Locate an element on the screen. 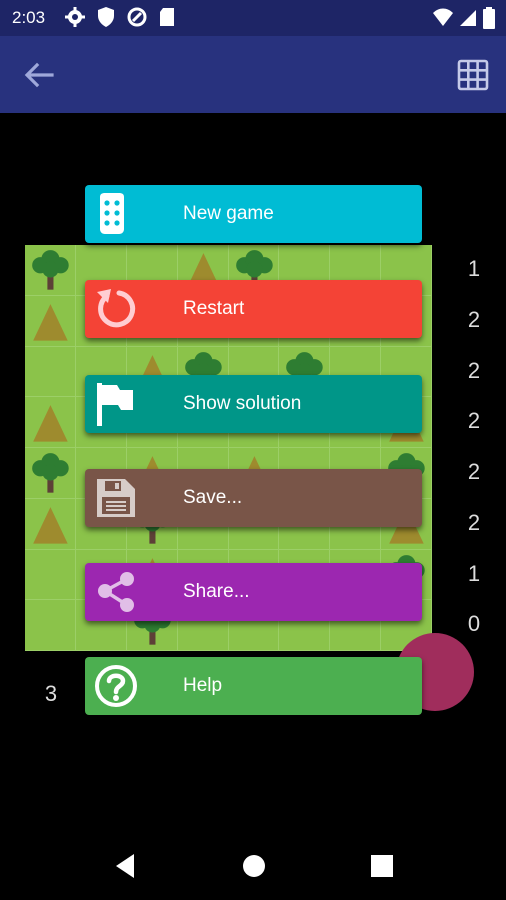 The width and height of the screenshot is (506, 900). help-button: Help is located at coordinates (253, 686).